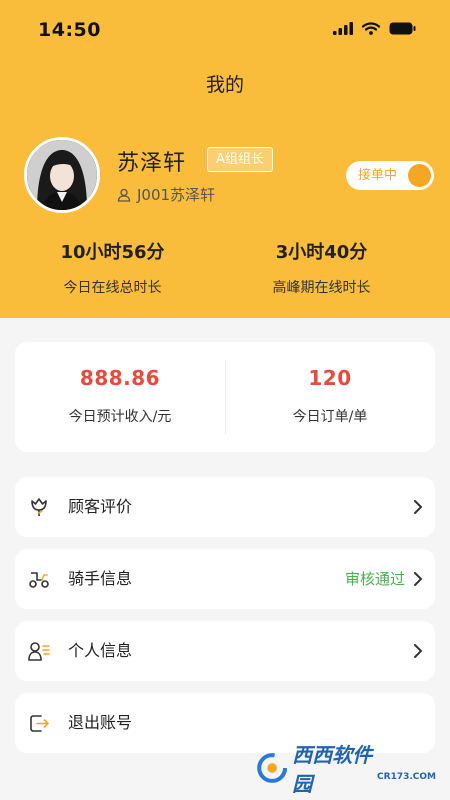  What do you see at coordinates (343, 28) in the screenshot?
I see `signal-icon` at bounding box center [343, 28].